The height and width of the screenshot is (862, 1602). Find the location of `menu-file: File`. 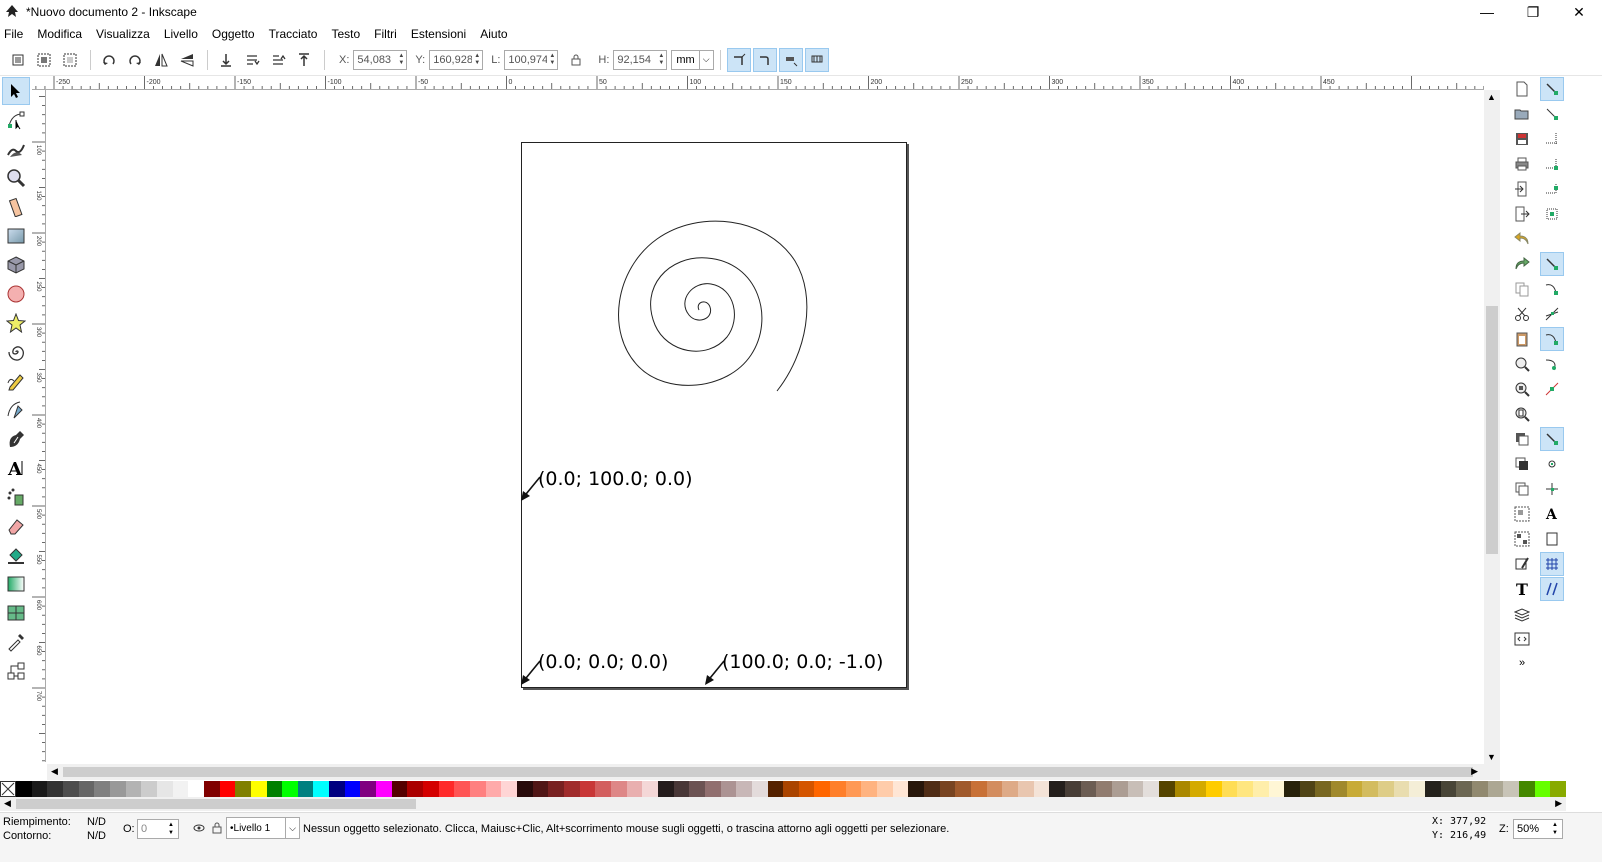

menu-file: File is located at coordinates (13, 34).